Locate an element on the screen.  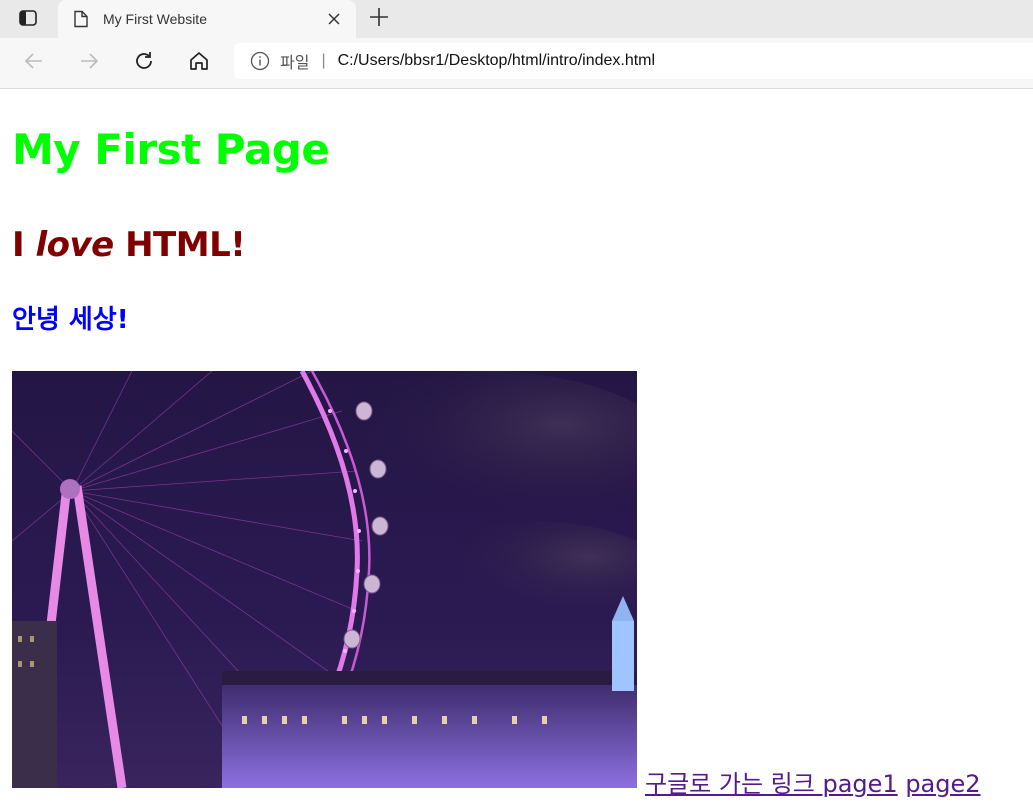
refresh-button is located at coordinates (144, 63).